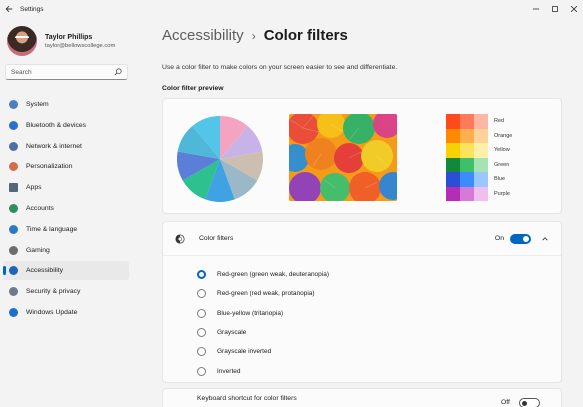 This screenshot has height=407, width=583. What do you see at coordinates (362, 397) in the screenshot?
I see `keyboard-shortcut-card: Keyboard shortcut for color filters Off` at bounding box center [362, 397].